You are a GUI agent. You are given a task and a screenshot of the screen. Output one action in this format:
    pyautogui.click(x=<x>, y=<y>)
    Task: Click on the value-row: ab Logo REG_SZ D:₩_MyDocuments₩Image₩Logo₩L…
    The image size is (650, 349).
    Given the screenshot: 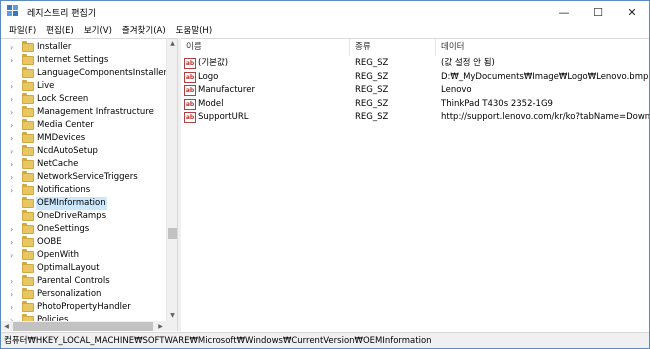 What is the action you would take?
    pyautogui.click(x=415, y=77)
    